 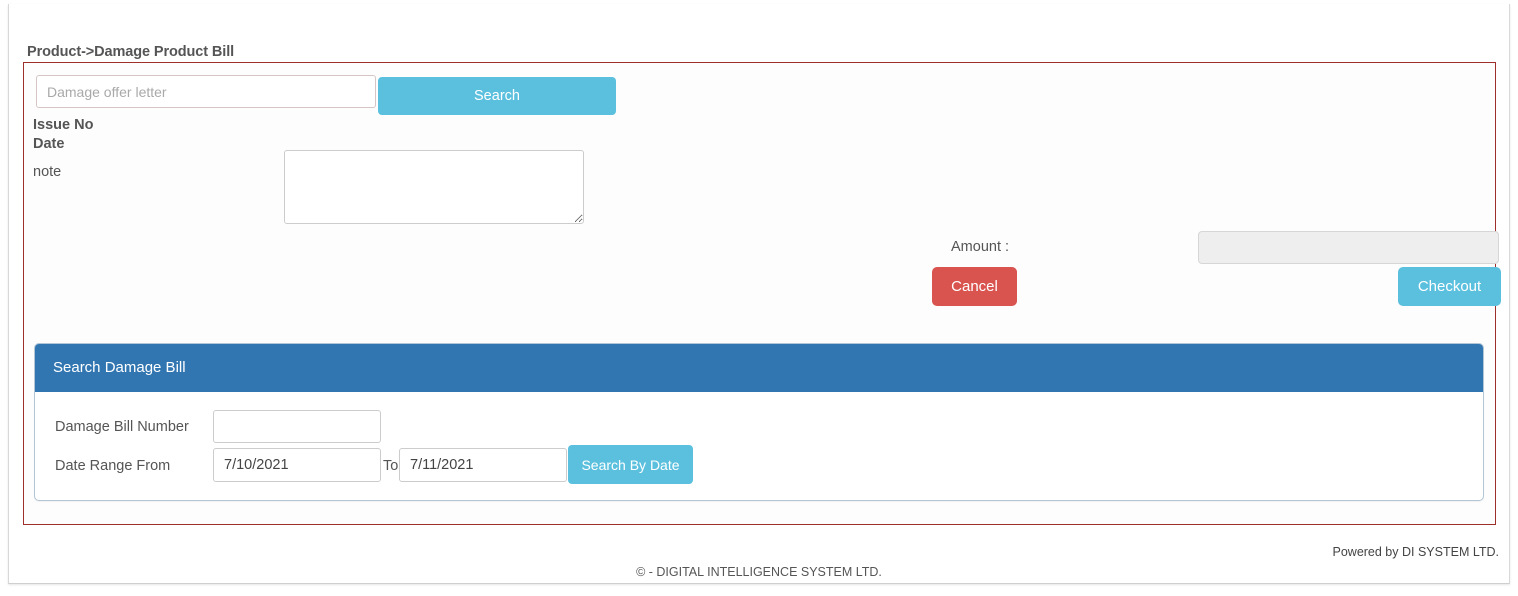 I want to click on date-range-from-label: Date Range From, so click(x=113, y=466).